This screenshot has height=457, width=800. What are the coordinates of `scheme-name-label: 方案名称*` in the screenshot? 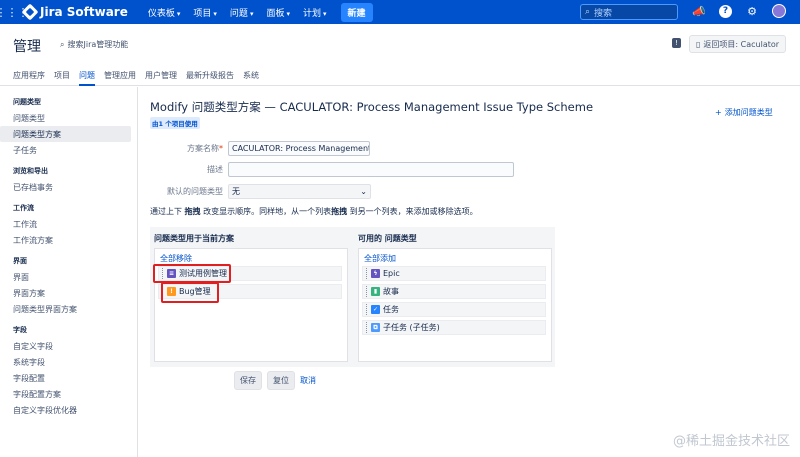 It's located at (205, 148).